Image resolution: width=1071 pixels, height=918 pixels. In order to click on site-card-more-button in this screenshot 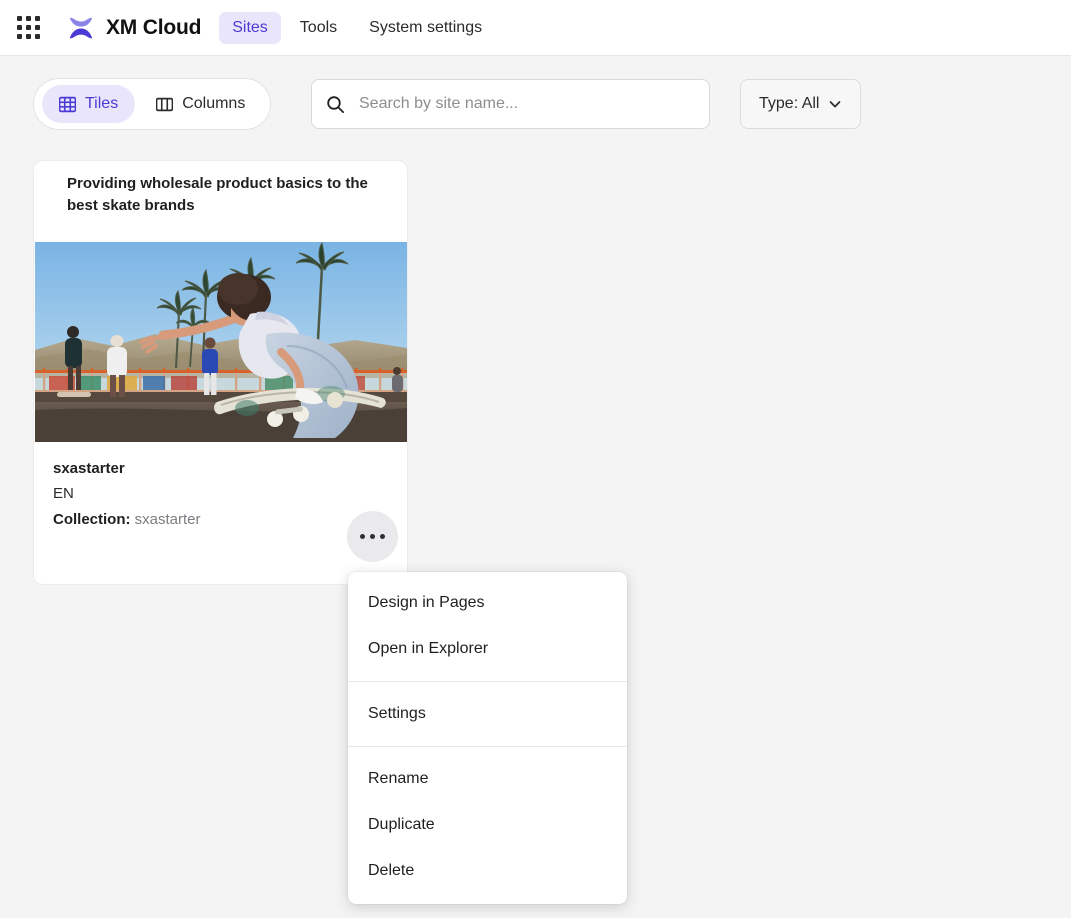, I will do `click(372, 536)`.